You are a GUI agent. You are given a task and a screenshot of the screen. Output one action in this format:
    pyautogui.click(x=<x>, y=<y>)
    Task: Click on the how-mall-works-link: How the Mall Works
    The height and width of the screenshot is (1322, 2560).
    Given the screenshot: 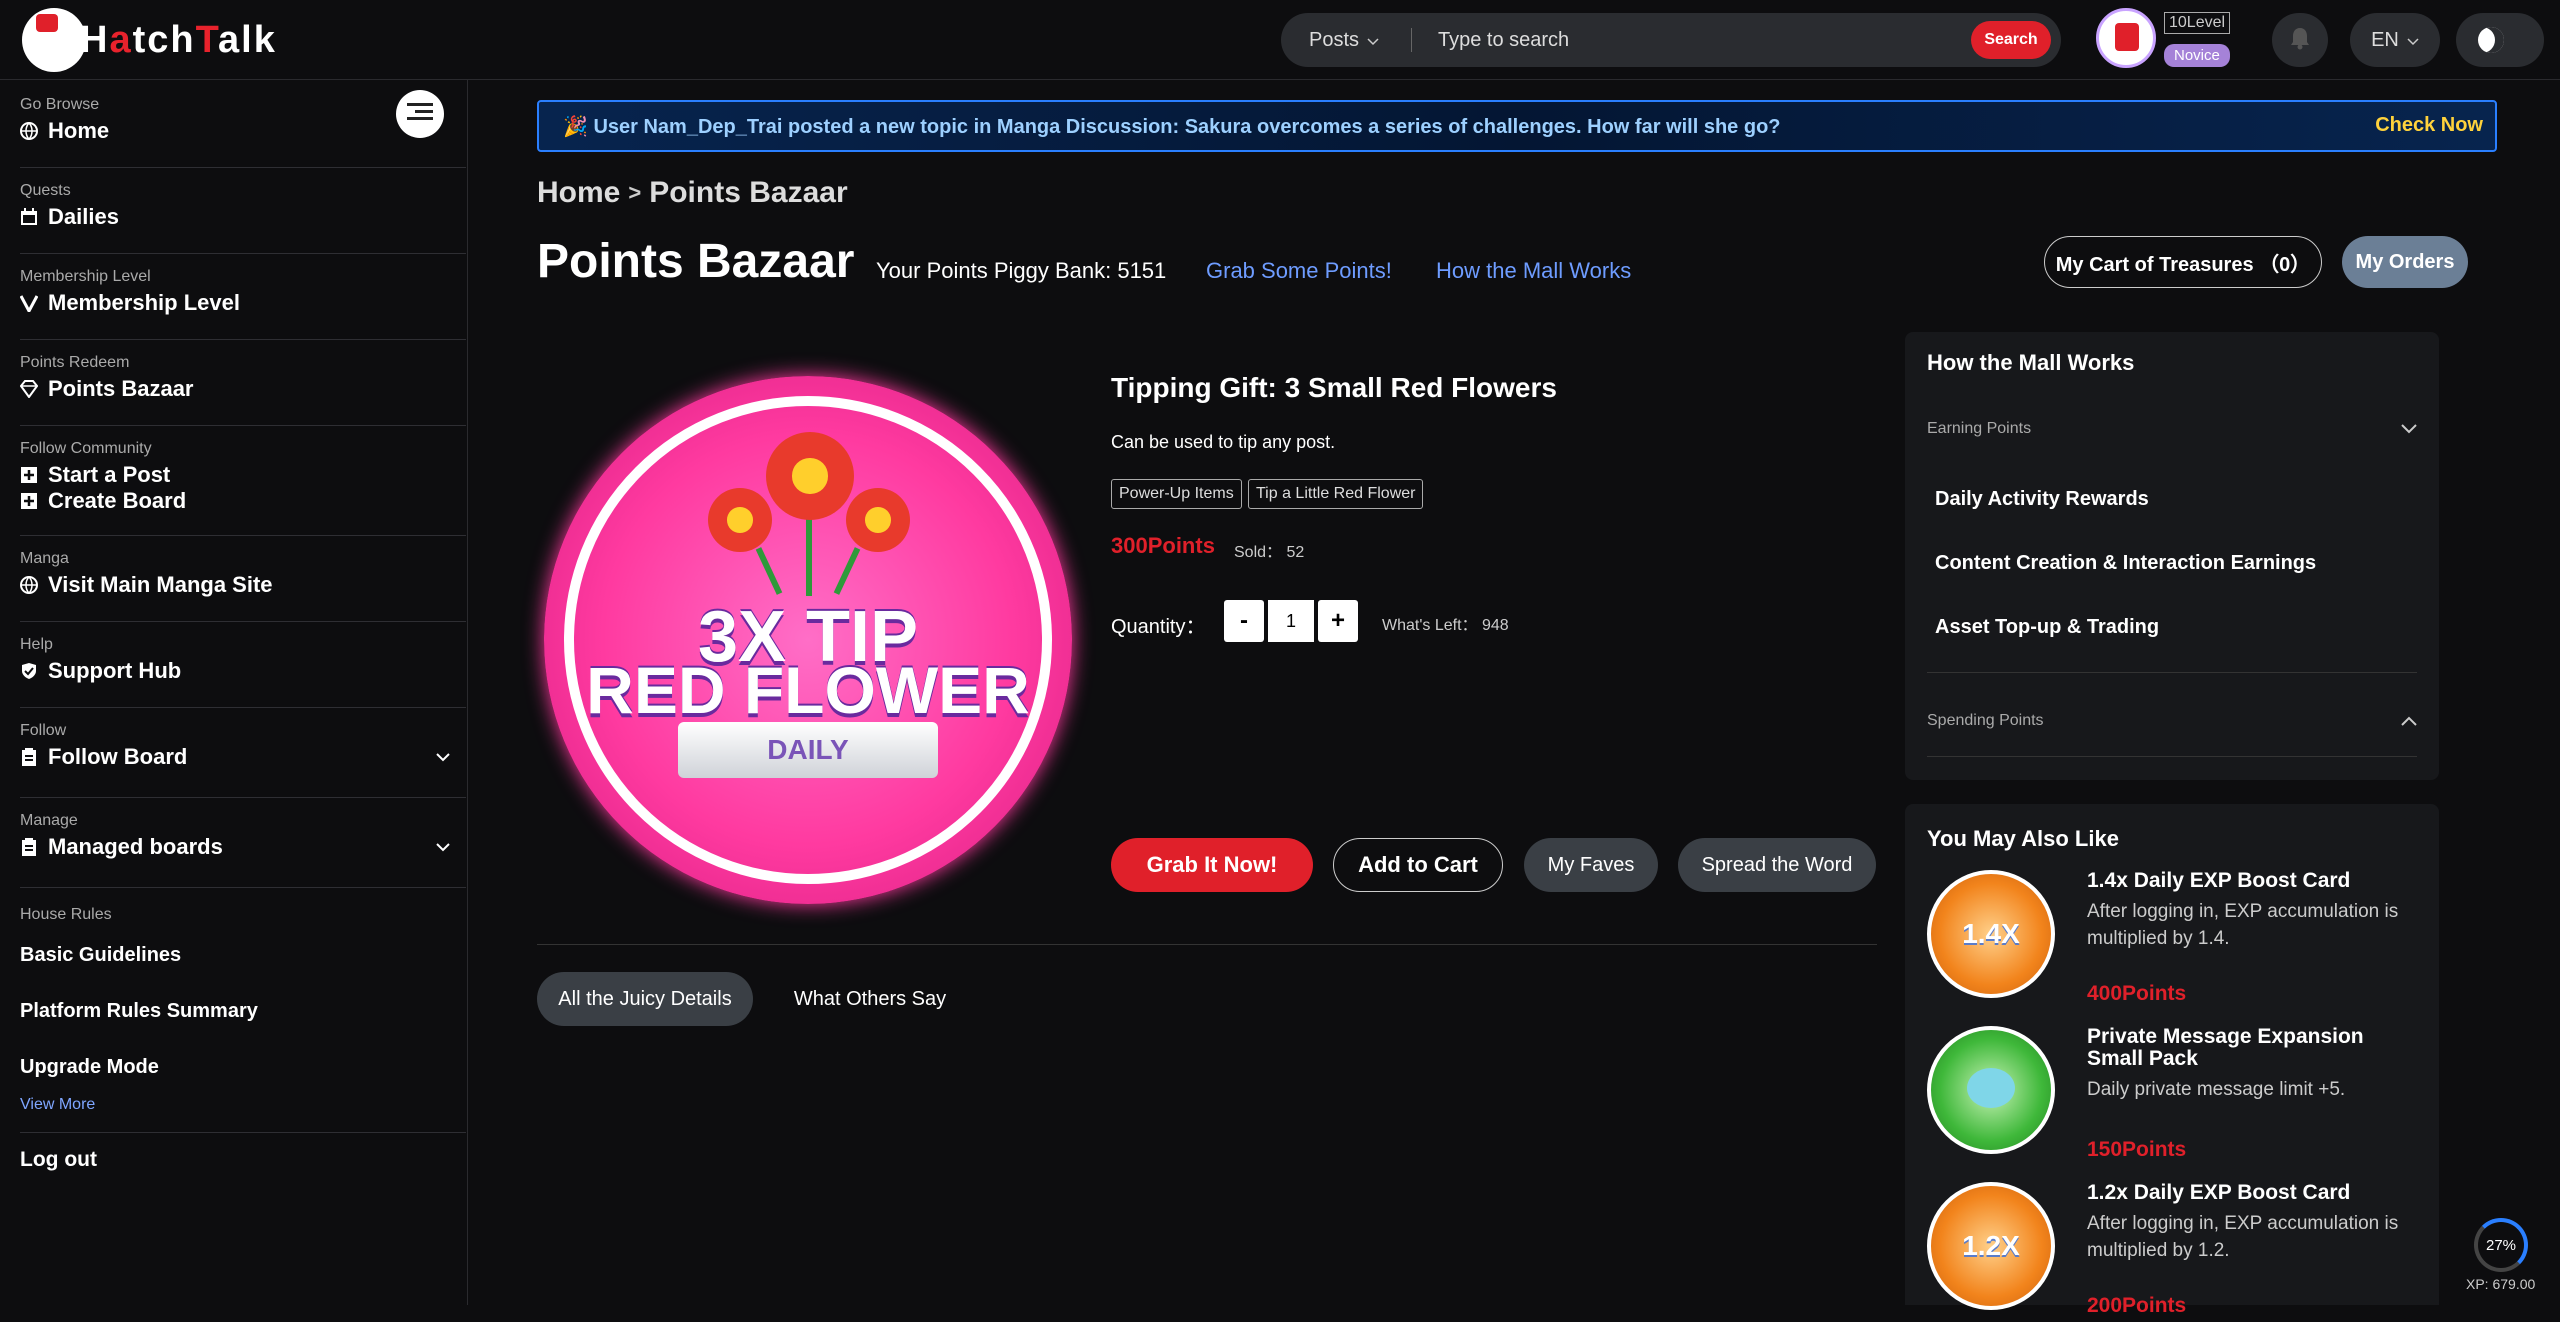 What is the action you would take?
    pyautogui.click(x=1533, y=271)
    